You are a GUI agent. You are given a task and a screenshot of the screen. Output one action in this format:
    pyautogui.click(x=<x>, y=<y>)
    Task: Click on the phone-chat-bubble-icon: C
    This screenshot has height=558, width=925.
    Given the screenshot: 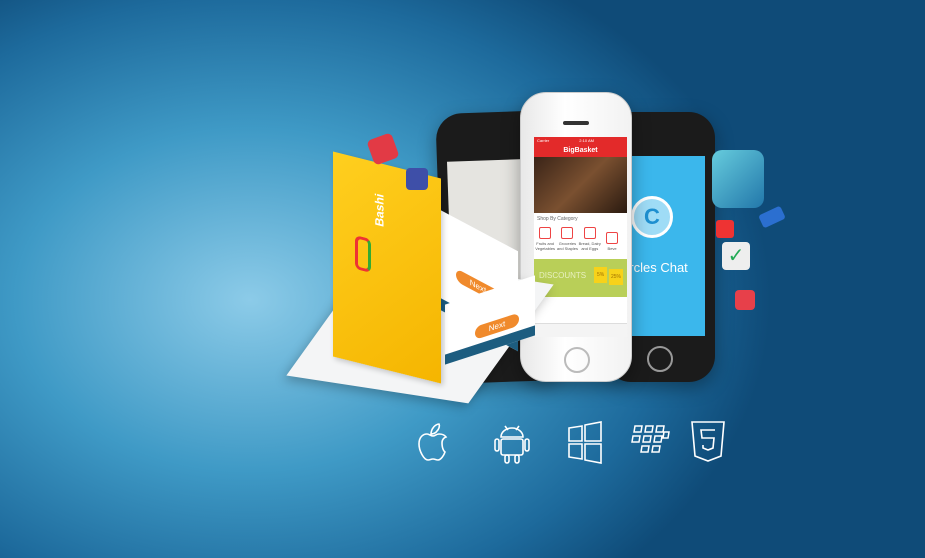 What is the action you would take?
    pyautogui.click(x=652, y=217)
    